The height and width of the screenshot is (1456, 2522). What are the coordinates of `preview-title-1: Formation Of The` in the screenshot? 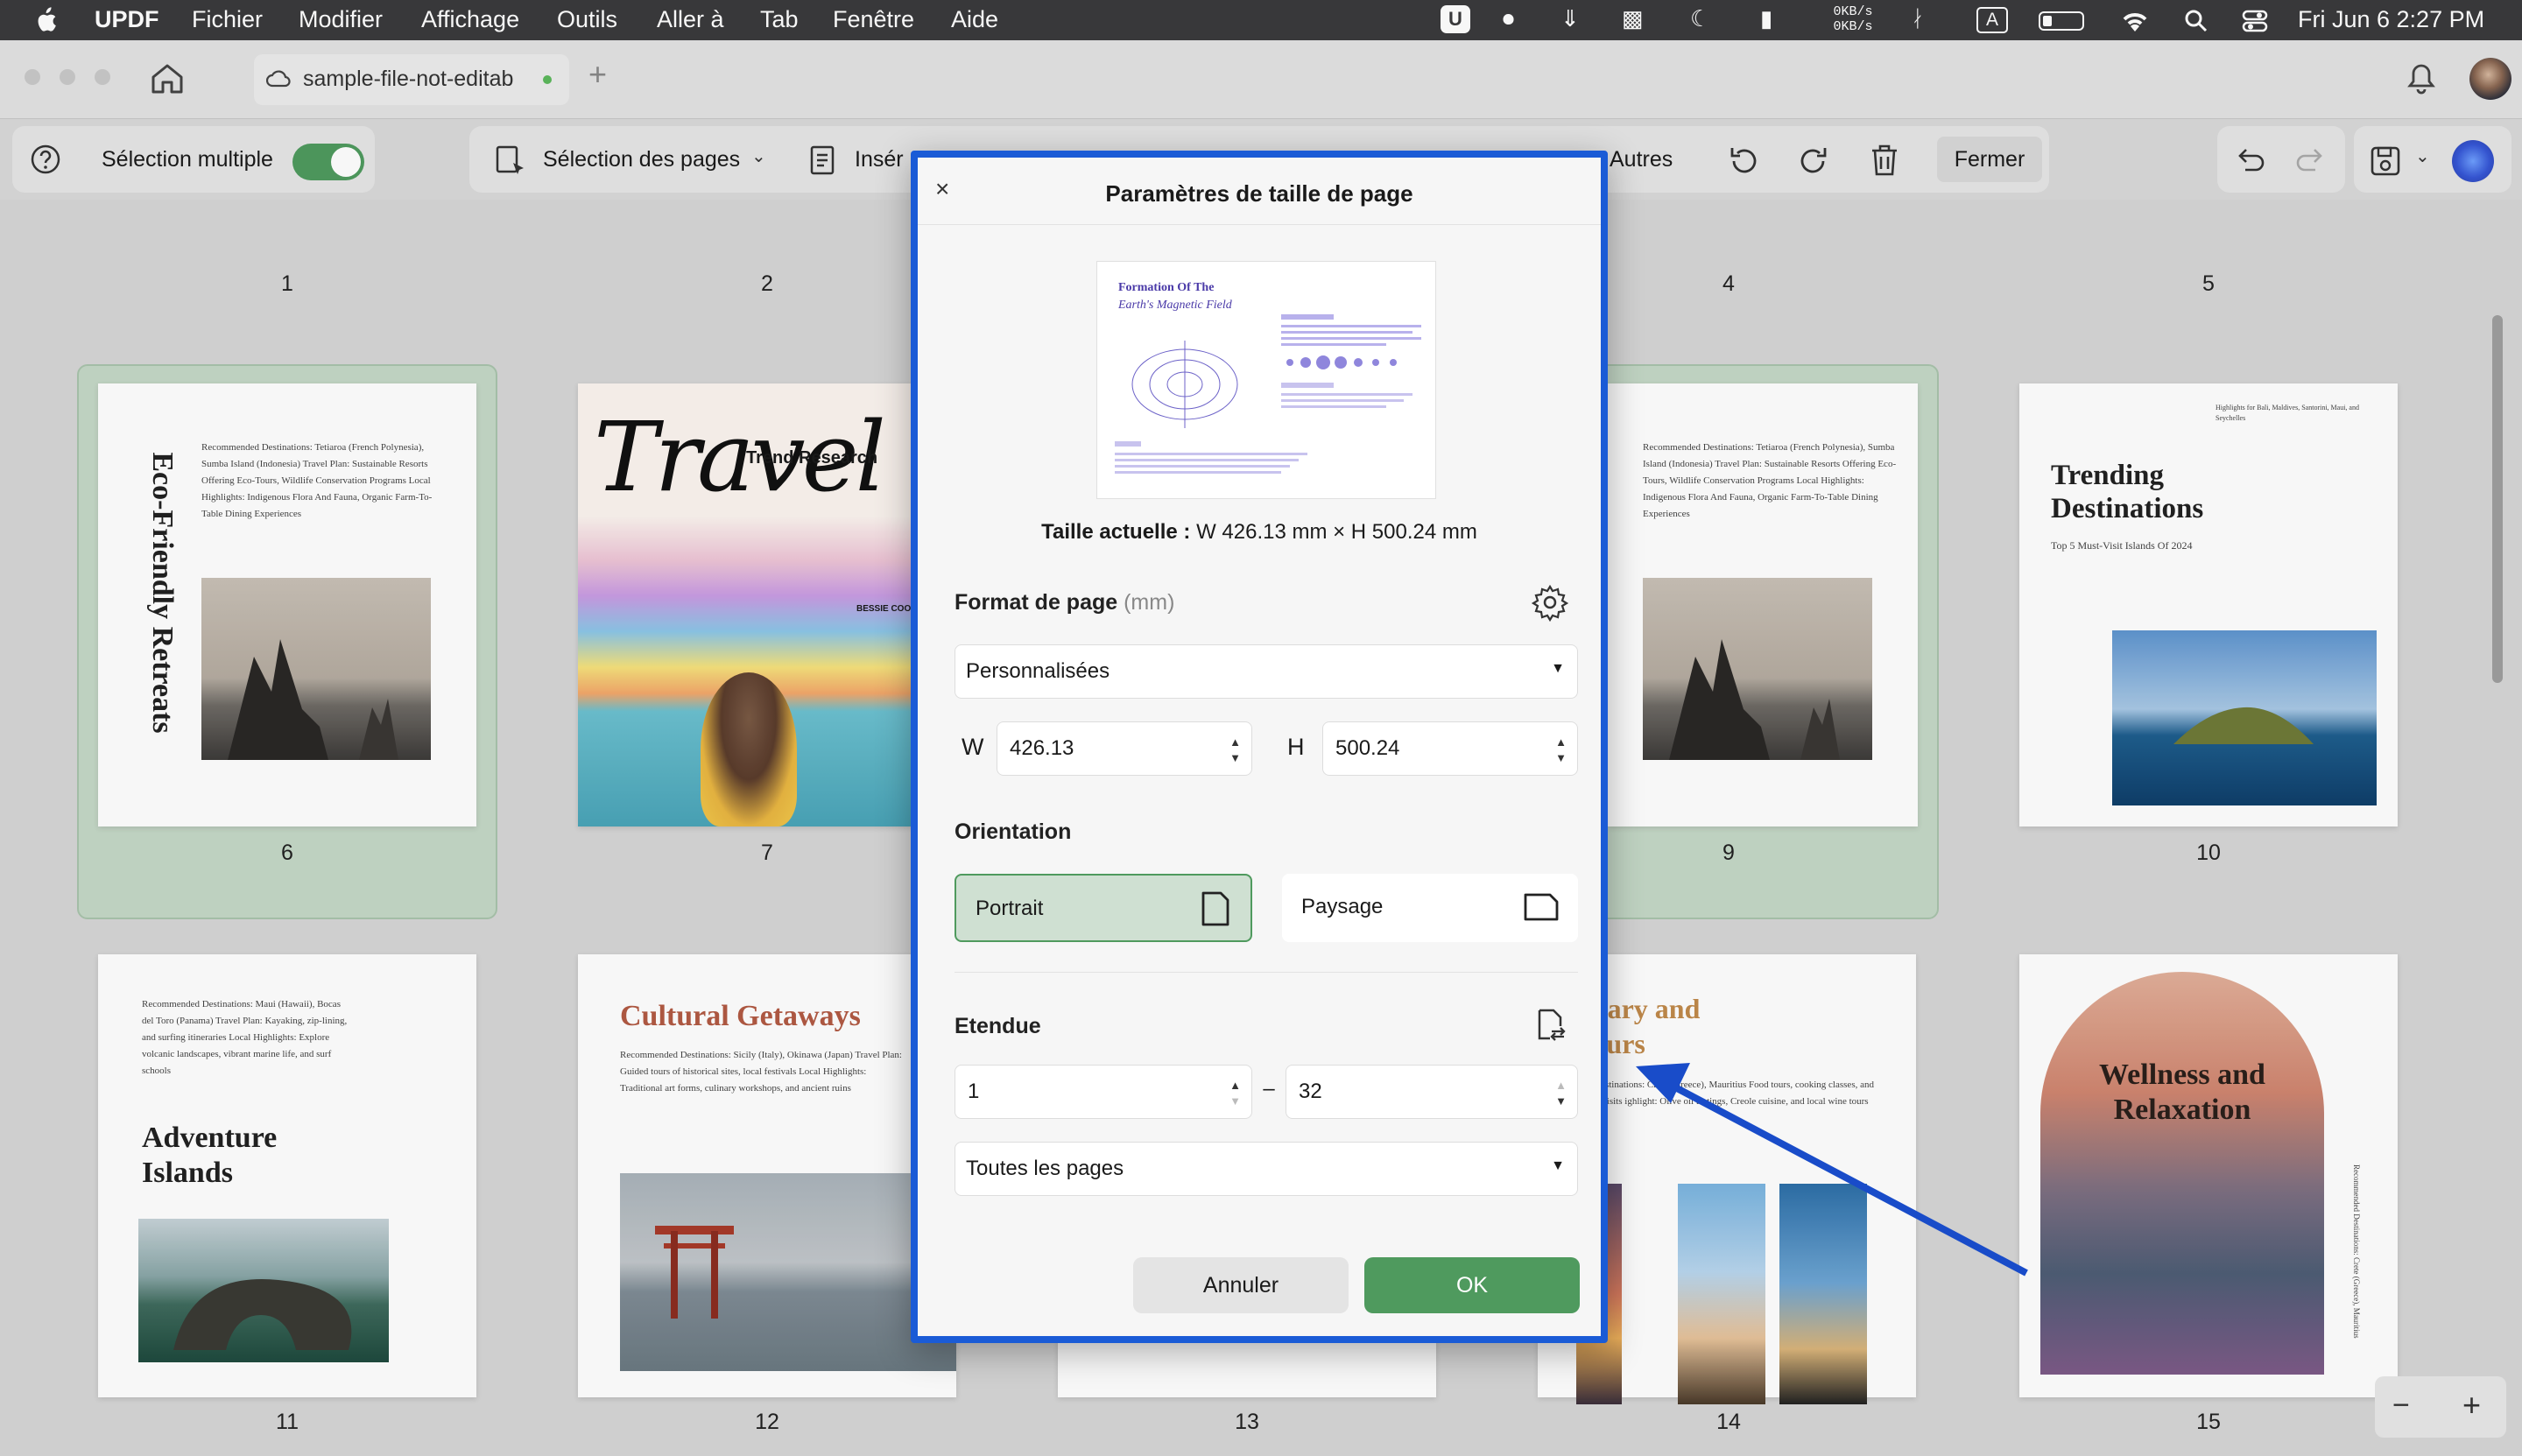 It's located at (1166, 287).